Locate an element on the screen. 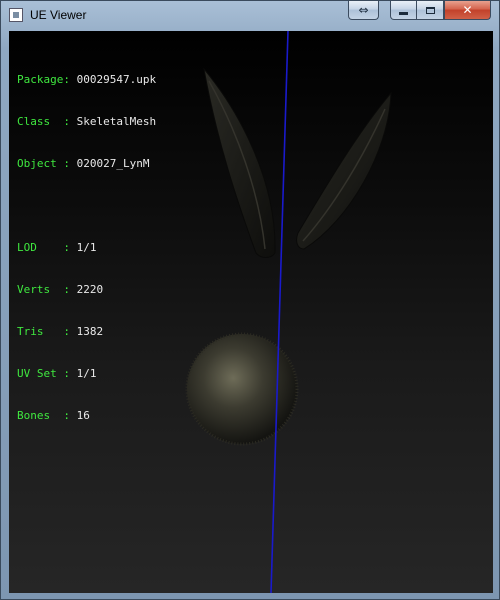 The width and height of the screenshot is (500, 600). info-row-bones: Bones : 16 is located at coordinates (86, 416).